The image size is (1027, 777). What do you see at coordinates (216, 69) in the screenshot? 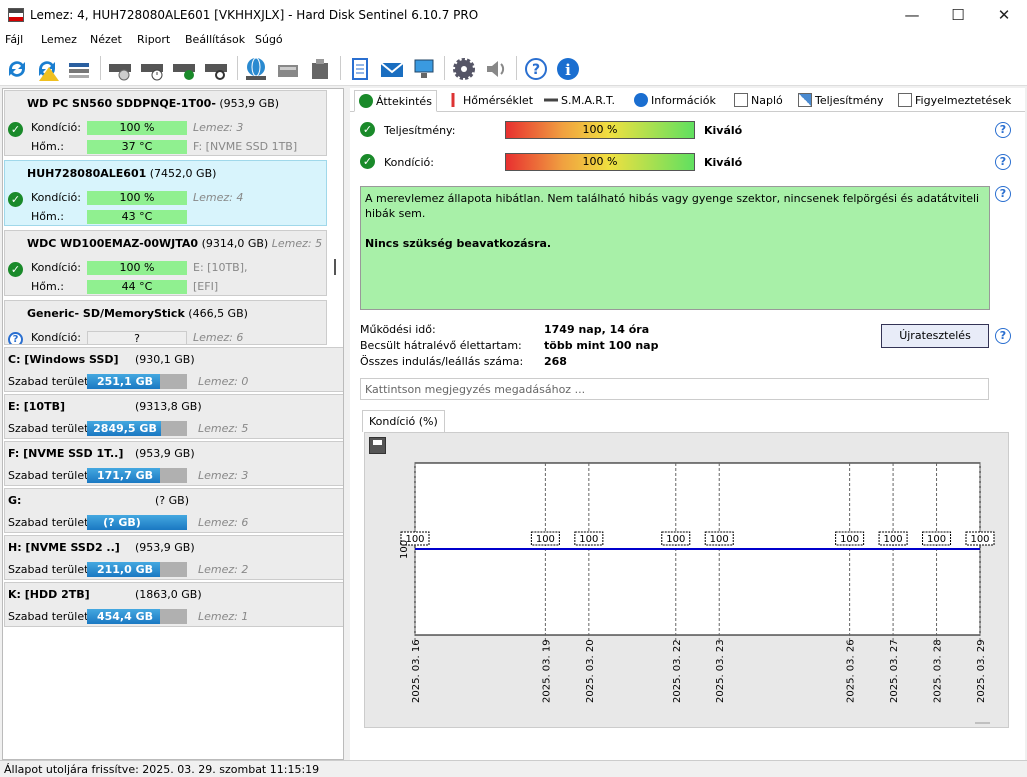
I see `disk-search-icon` at bounding box center [216, 69].